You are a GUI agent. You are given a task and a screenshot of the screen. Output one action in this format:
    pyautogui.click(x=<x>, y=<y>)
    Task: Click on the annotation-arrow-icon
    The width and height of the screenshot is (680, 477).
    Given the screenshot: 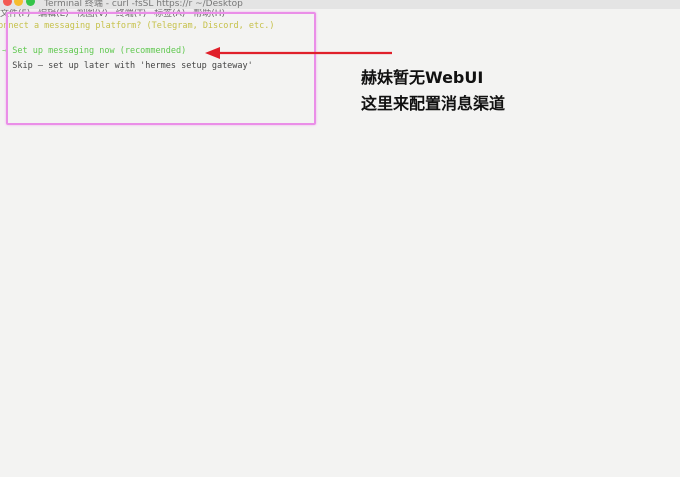 What is the action you would take?
    pyautogui.click(x=298, y=53)
    